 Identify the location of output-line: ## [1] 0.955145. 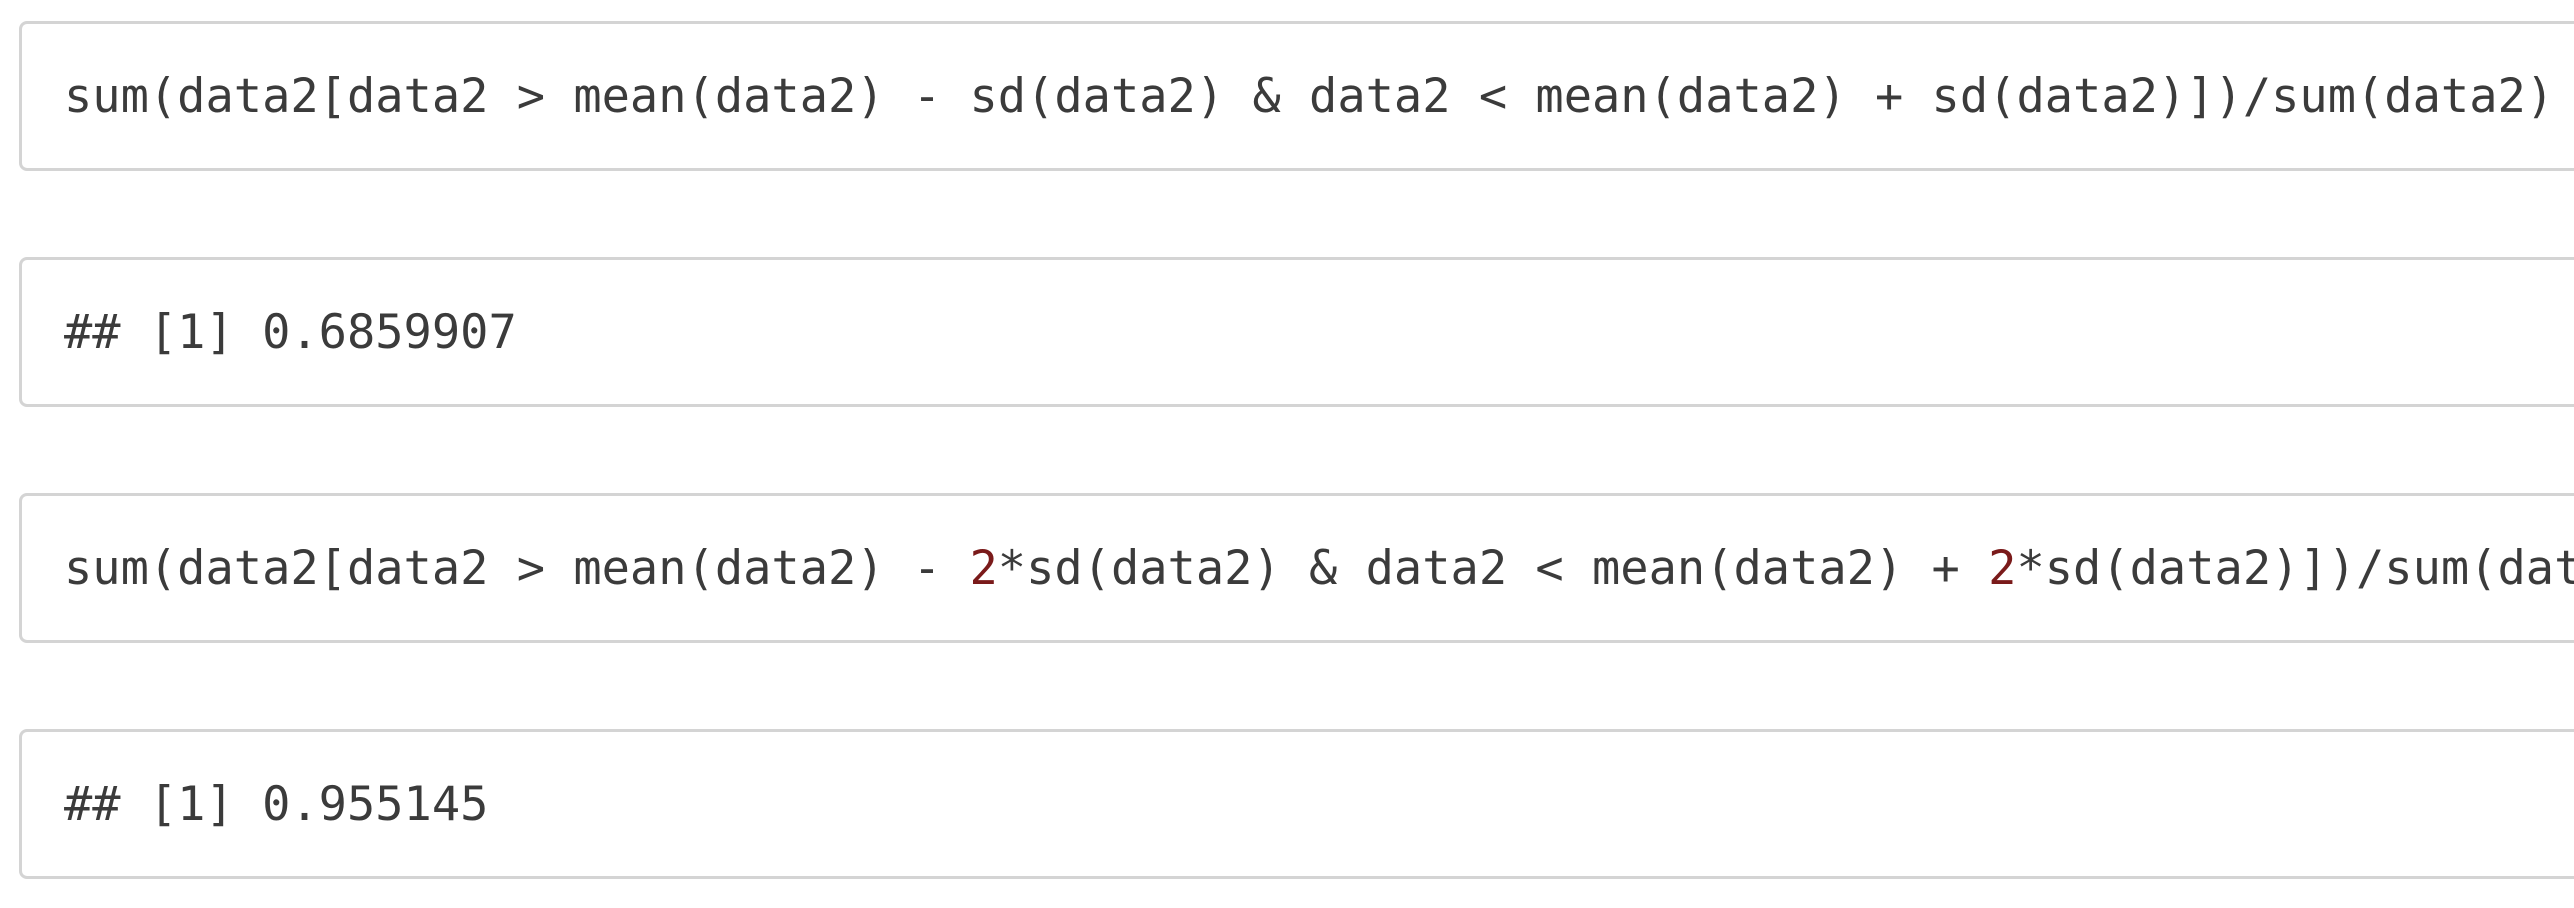
(276, 804).